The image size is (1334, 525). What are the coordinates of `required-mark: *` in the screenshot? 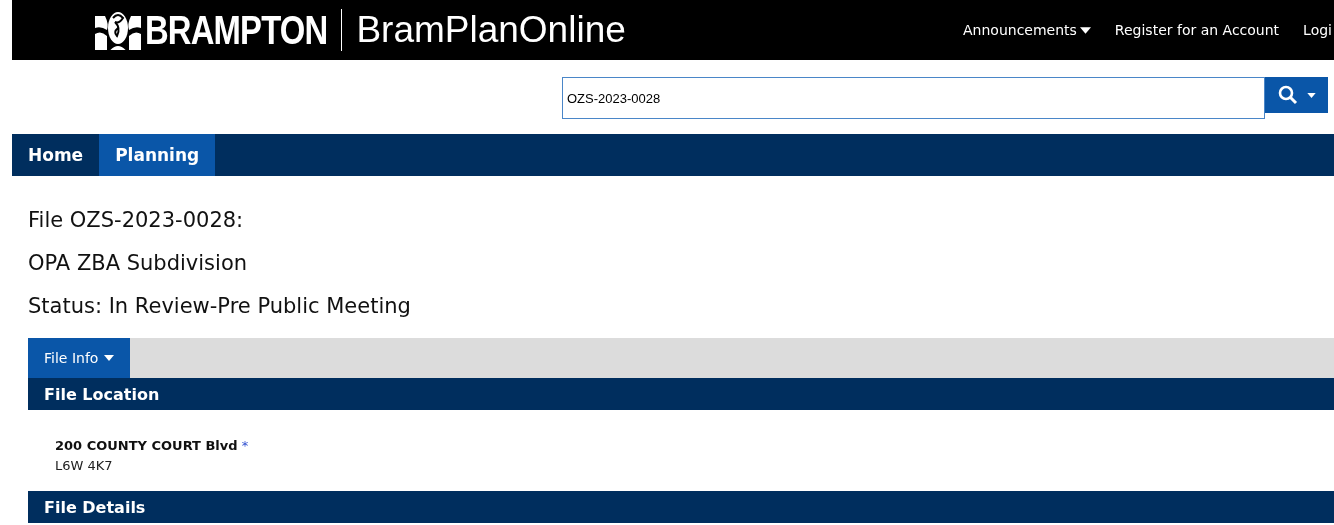 It's located at (245, 445).